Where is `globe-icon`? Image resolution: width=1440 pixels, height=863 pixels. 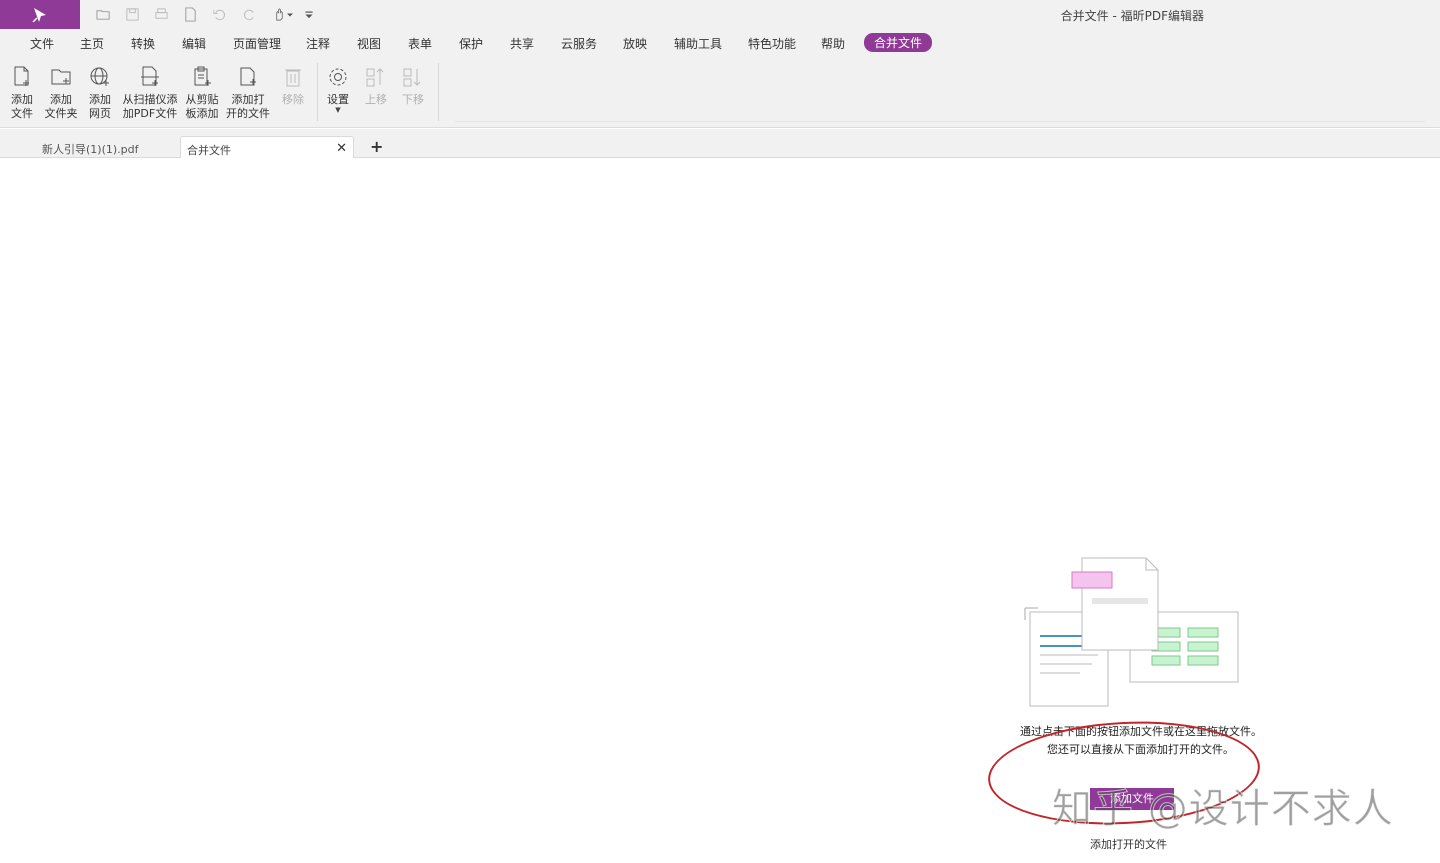
globe-icon is located at coordinates (99, 76).